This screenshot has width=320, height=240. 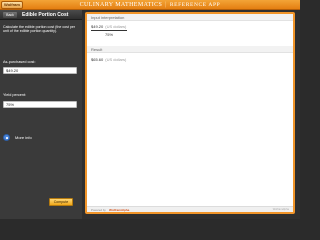 I want to click on back-button: Back, so click(x=10, y=15).